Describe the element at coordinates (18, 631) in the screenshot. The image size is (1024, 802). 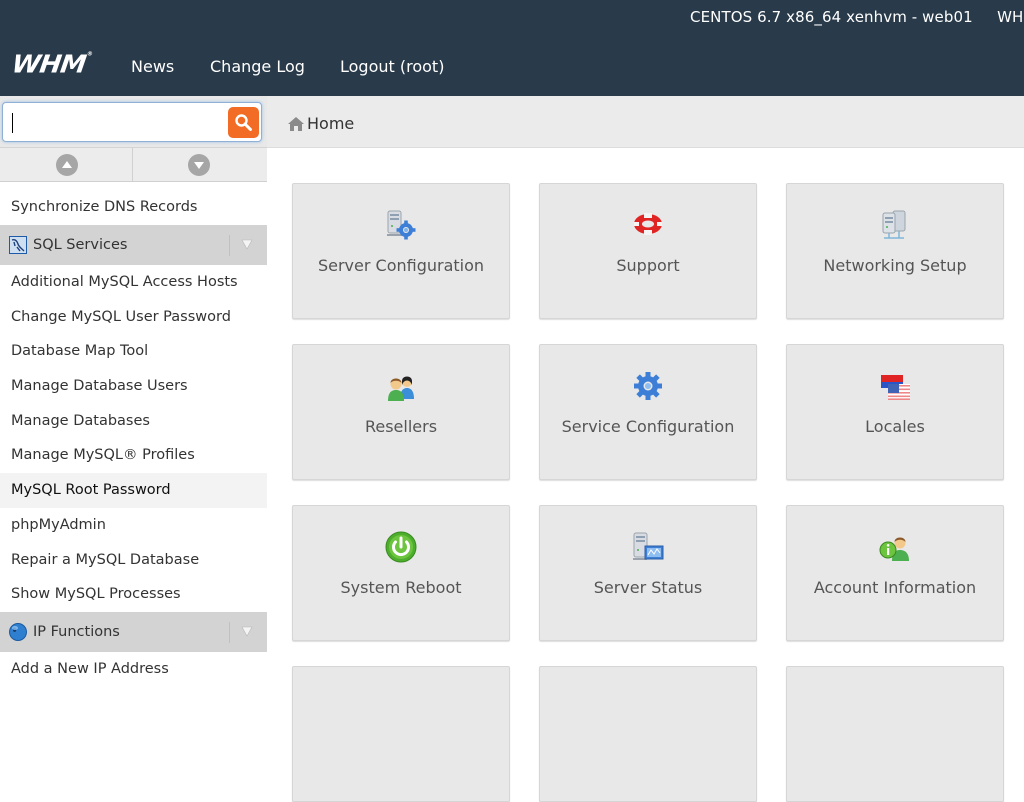
I see `globe-icon` at that location.